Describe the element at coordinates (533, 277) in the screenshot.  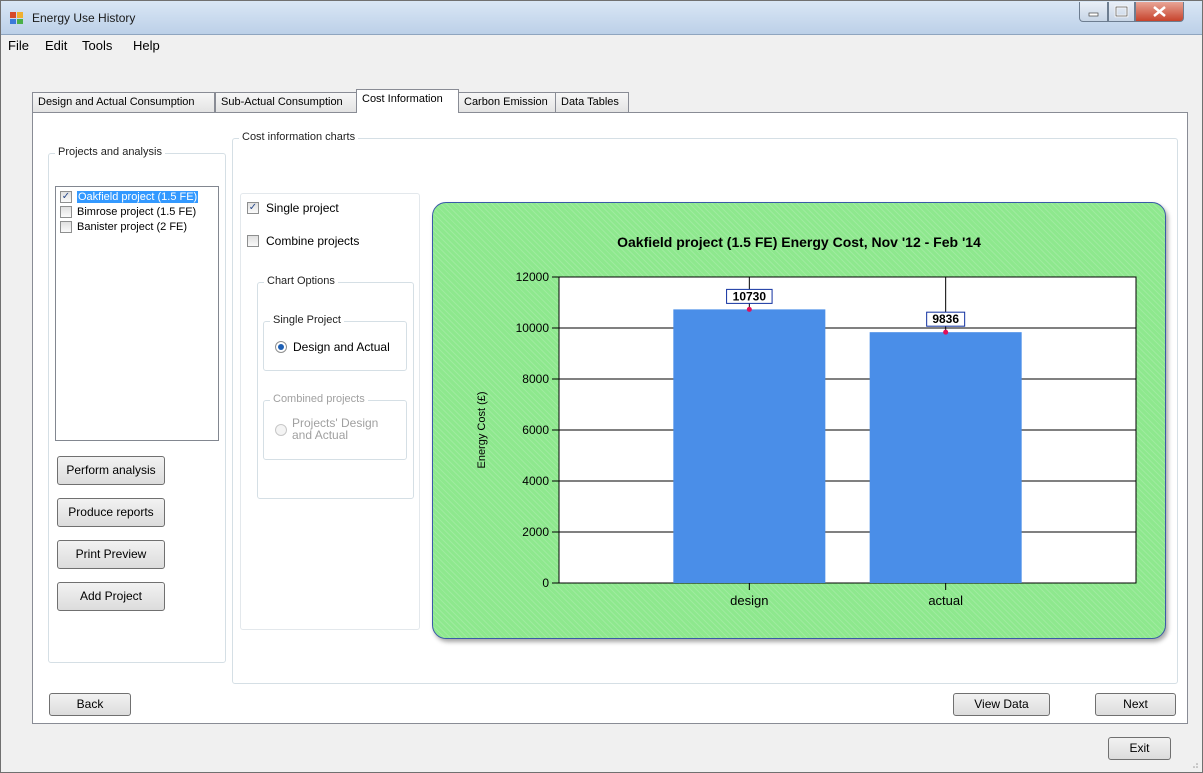
I see `y-tick-label: 12000` at that location.